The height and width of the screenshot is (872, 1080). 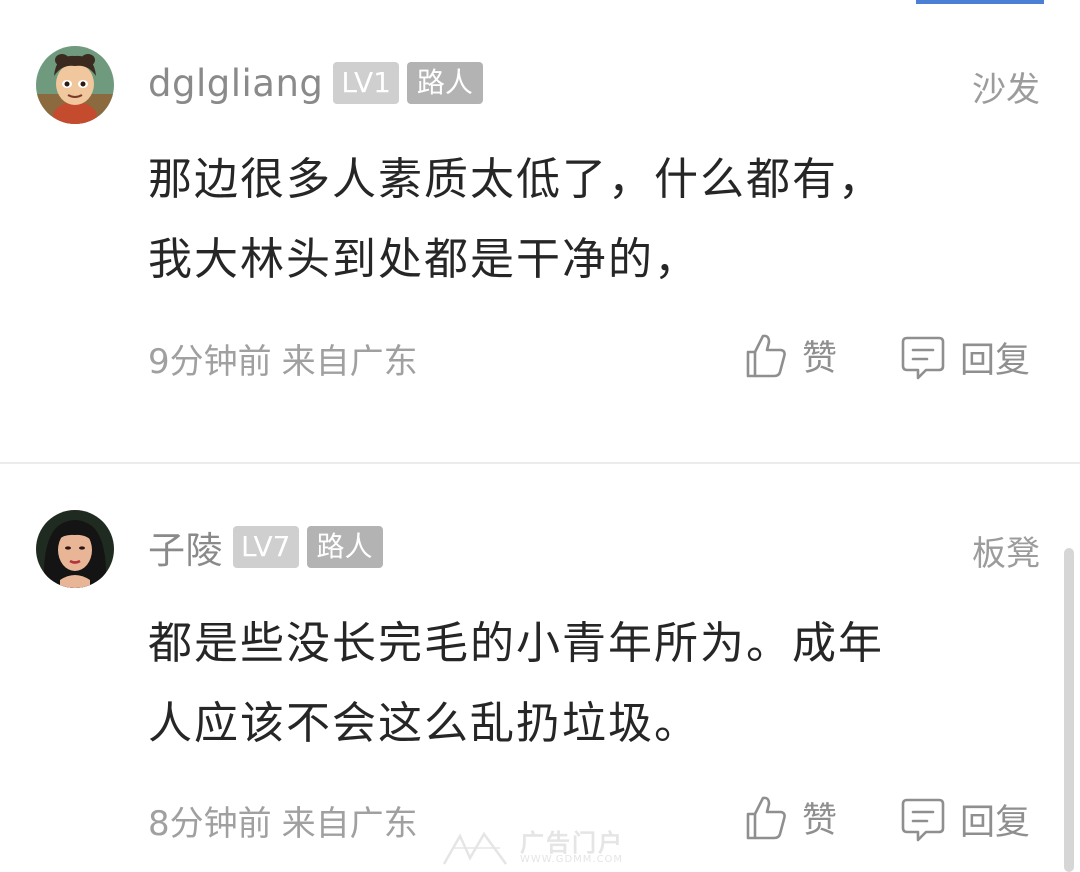 I want to click on comment-line: 那边很多人素质太低了，什么都有，, so click(x=516, y=179).